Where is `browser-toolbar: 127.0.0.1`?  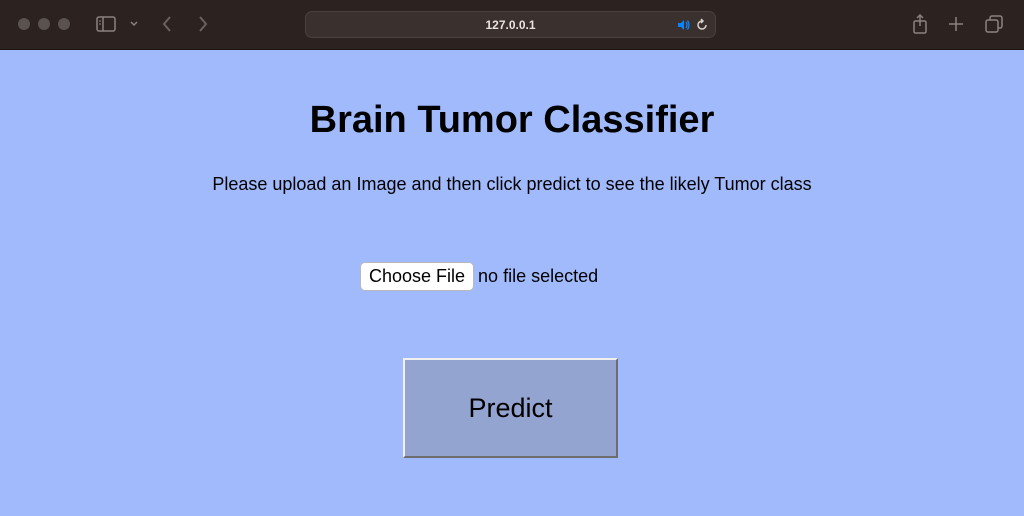 browser-toolbar: 127.0.0.1 is located at coordinates (512, 25).